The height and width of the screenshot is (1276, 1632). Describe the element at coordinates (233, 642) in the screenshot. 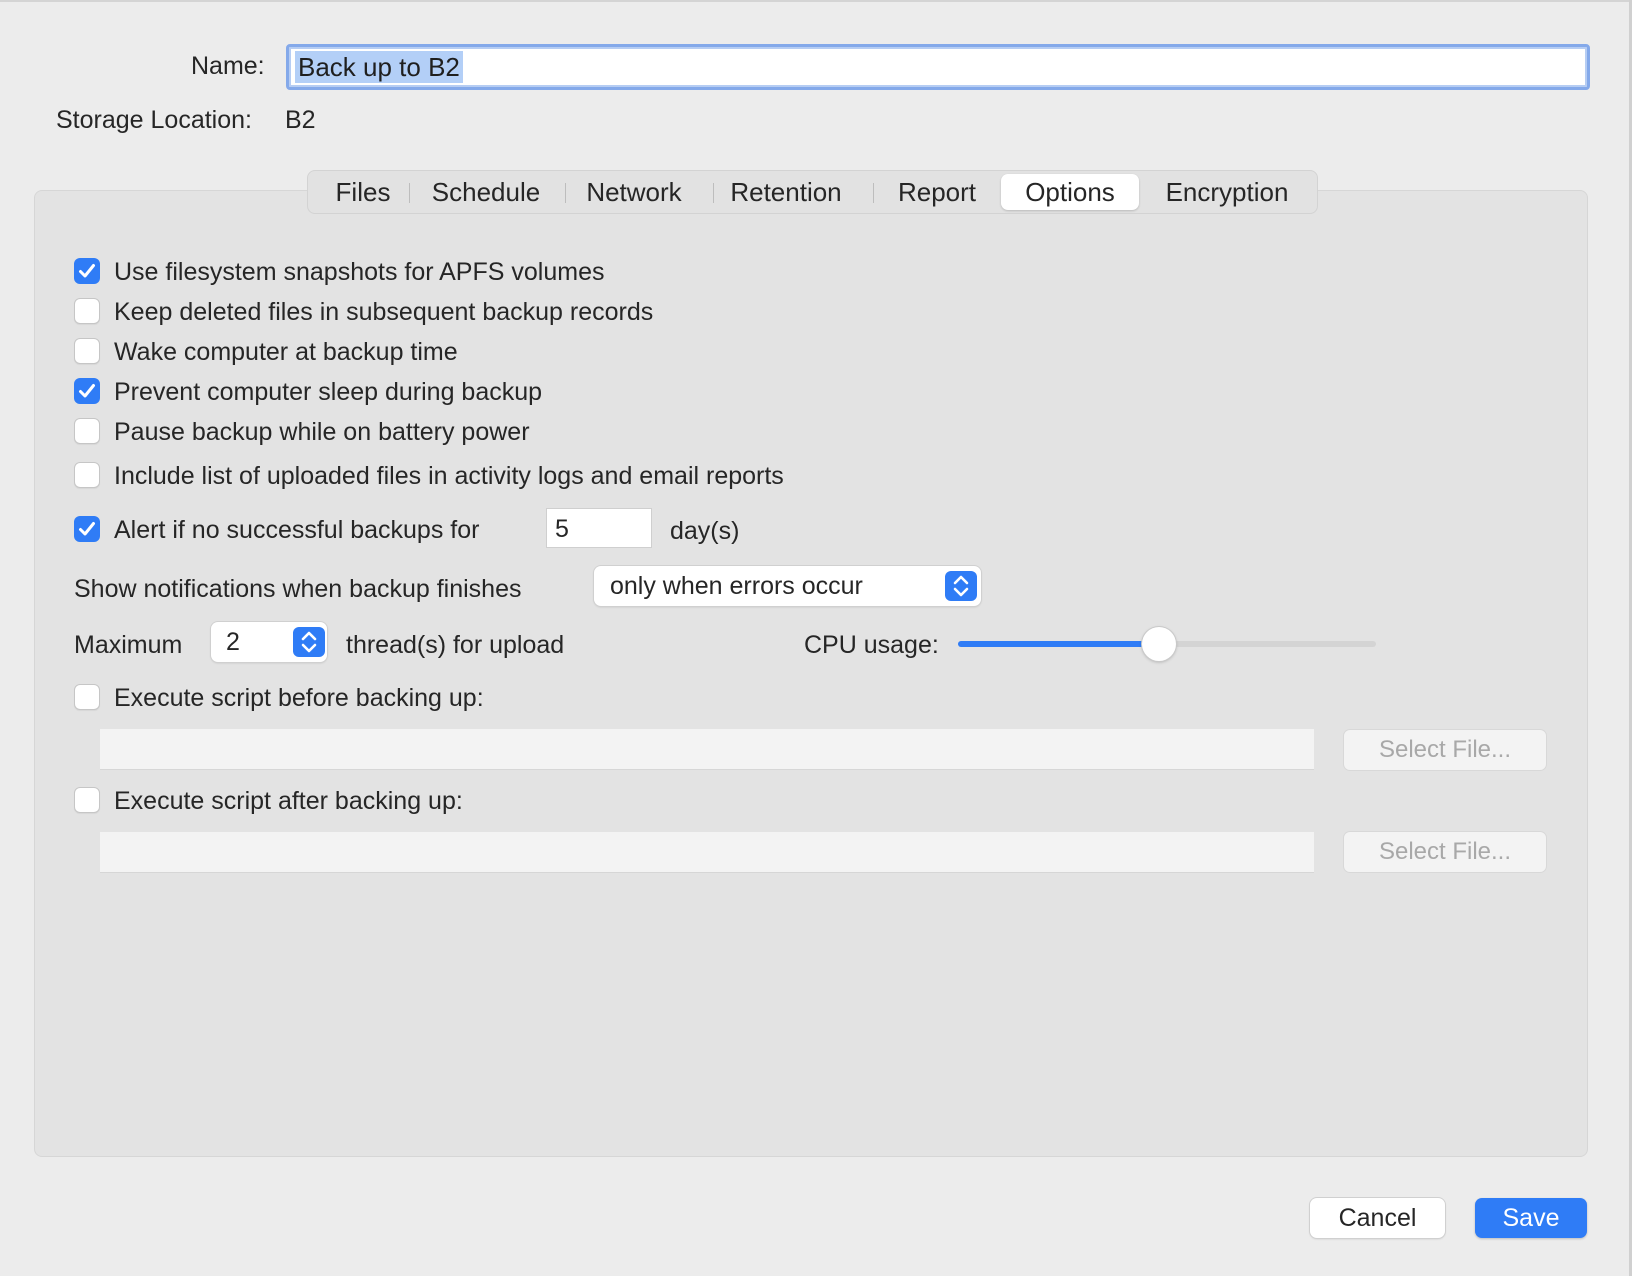

I see `threads-value: 2` at that location.